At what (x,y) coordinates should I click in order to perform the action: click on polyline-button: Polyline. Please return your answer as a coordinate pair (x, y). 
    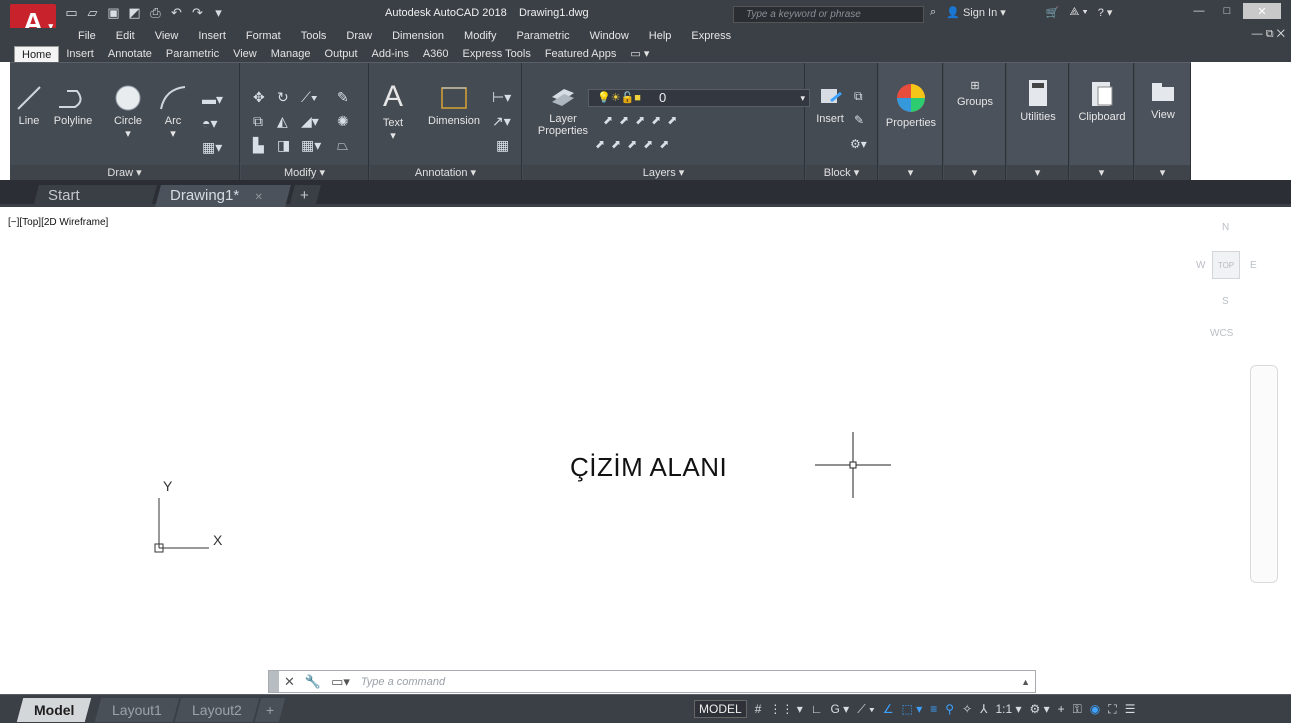
    Looking at the image, I should click on (73, 106).